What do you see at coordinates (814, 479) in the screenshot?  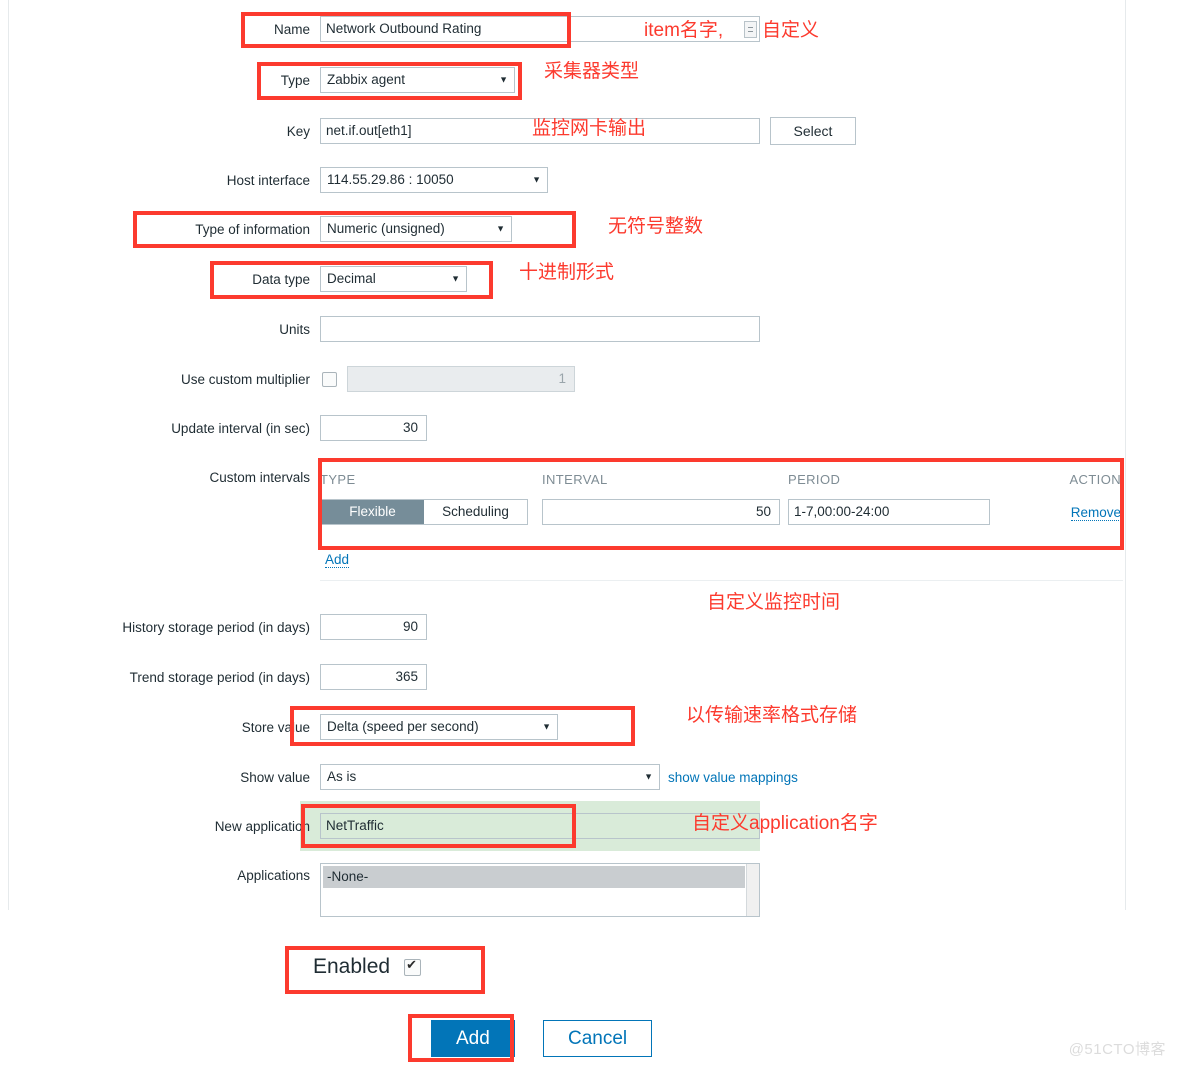 I see `column-header-period: PERIOD` at bounding box center [814, 479].